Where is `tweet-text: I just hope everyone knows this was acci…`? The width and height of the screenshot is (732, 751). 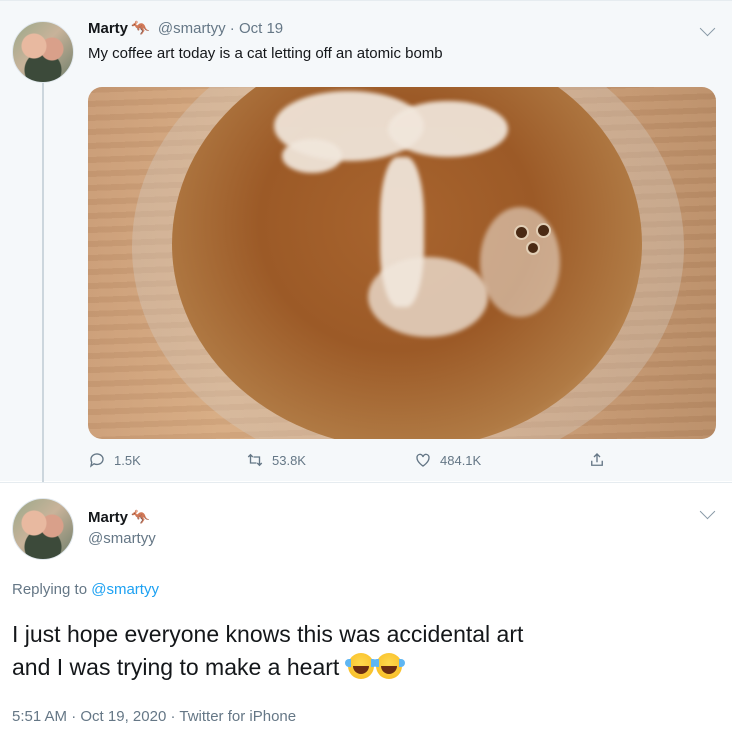
tweet-text: I just hope everyone knows this was acci… is located at coordinates (362, 651).